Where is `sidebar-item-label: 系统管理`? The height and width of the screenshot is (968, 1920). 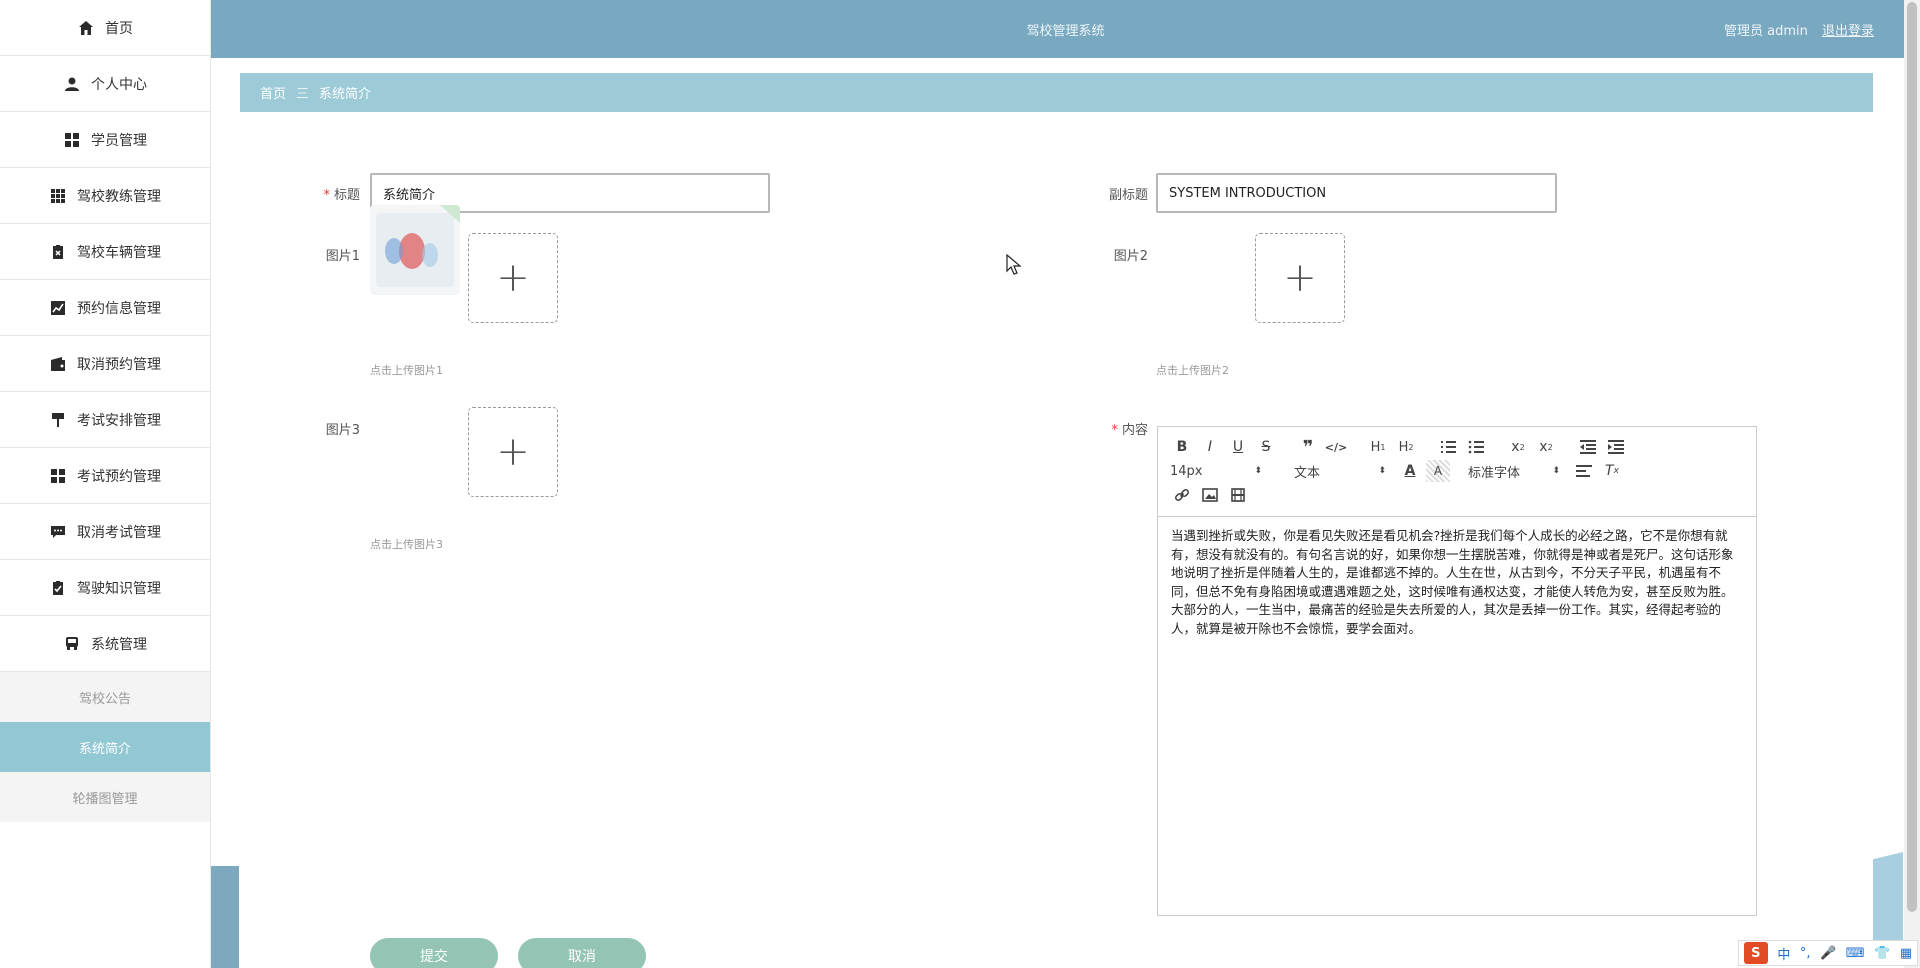
sidebar-item-label: 系统管理 is located at coordinates (119, 644).